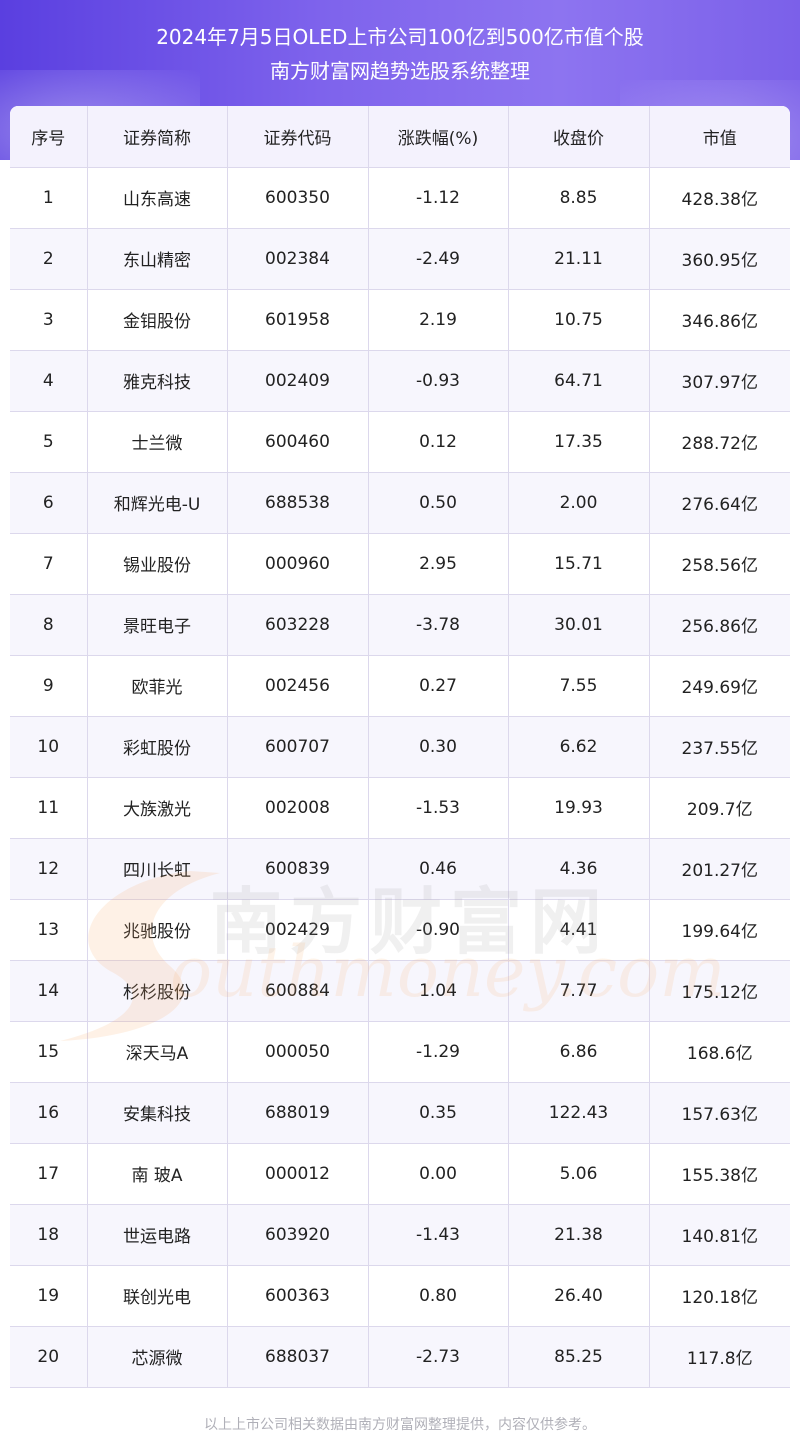 The image size is (800, 1452). What do you see at coordinates (438, 442) in the screenshot?
I see `table-cell: 0.12` at bounding box center [438, 442].